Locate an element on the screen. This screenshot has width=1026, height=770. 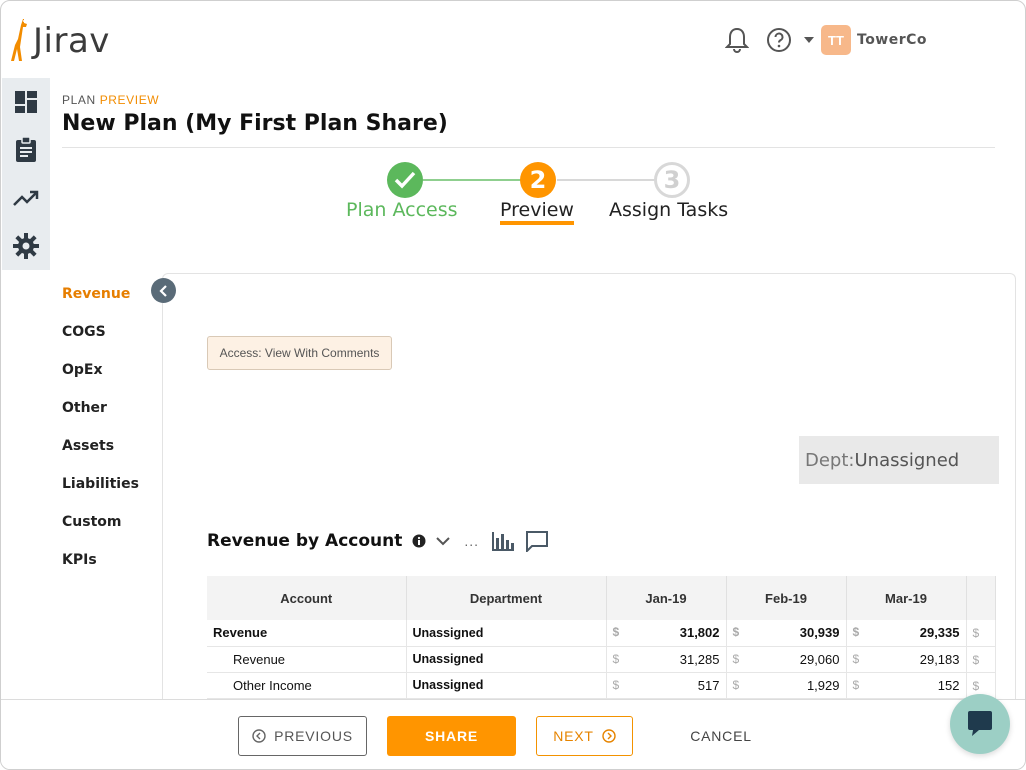
value-cell: $29,183 is located at coordinates (906, 659).